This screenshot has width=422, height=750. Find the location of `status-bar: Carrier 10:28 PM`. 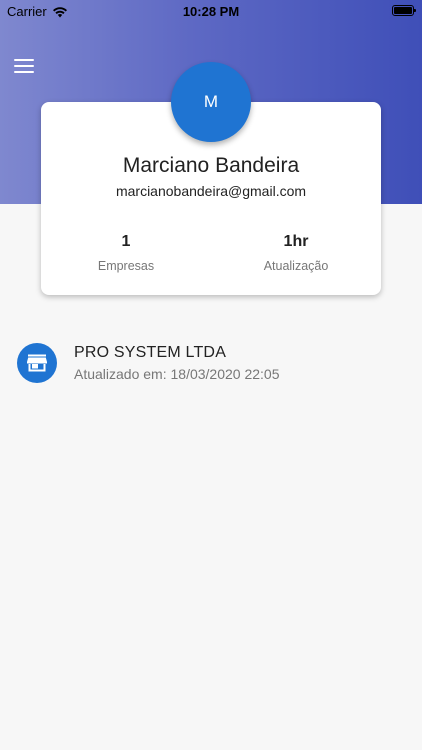

status-bar: Carrier 10:28 PM is located at coordinates (211, 11).